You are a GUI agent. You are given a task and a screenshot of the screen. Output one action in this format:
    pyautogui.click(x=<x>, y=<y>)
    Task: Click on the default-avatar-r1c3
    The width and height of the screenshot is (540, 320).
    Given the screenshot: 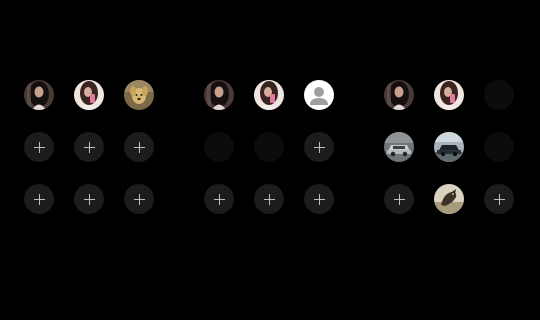 What is the action you would take?
    pyautogui.click(x=319, y=95)
    